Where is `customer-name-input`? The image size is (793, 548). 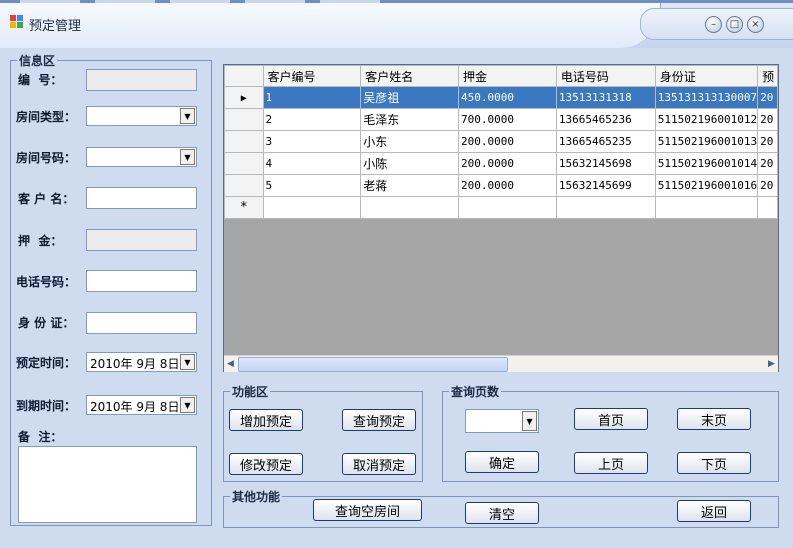 customer-name-input is located at coordinates (141, 198).